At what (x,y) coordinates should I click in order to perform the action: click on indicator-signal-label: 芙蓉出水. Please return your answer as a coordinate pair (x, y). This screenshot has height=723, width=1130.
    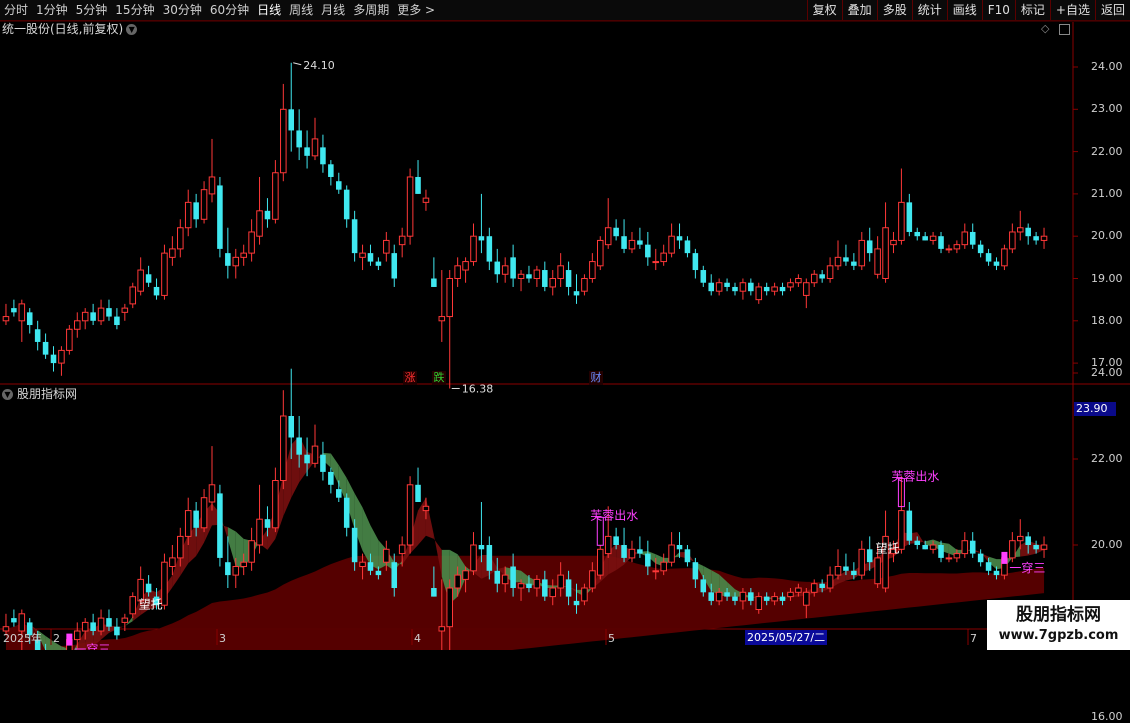
    Looking at the image, I should click on (915, 477).